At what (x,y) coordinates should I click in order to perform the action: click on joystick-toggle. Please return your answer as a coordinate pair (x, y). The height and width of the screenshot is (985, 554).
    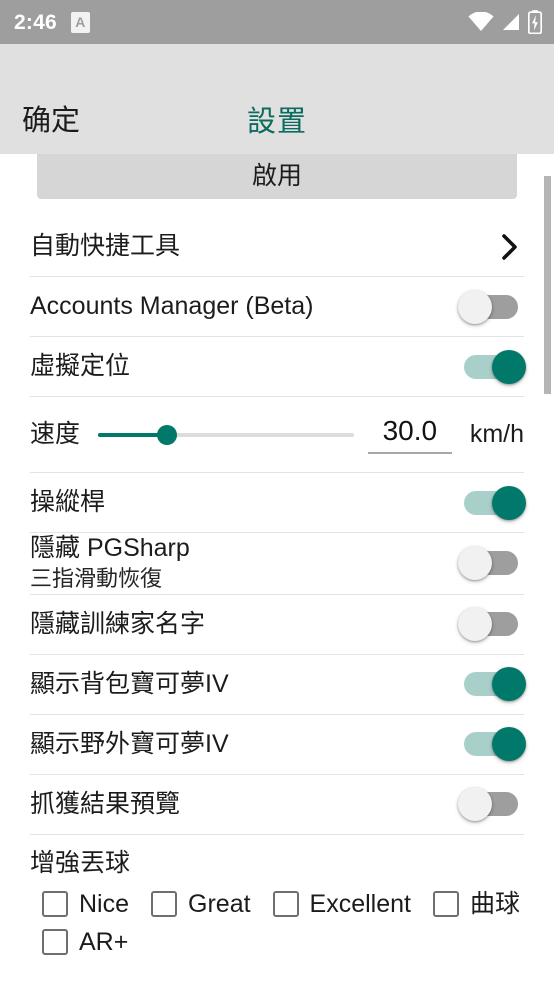
    Looking at the image, I should click on (494, 502).